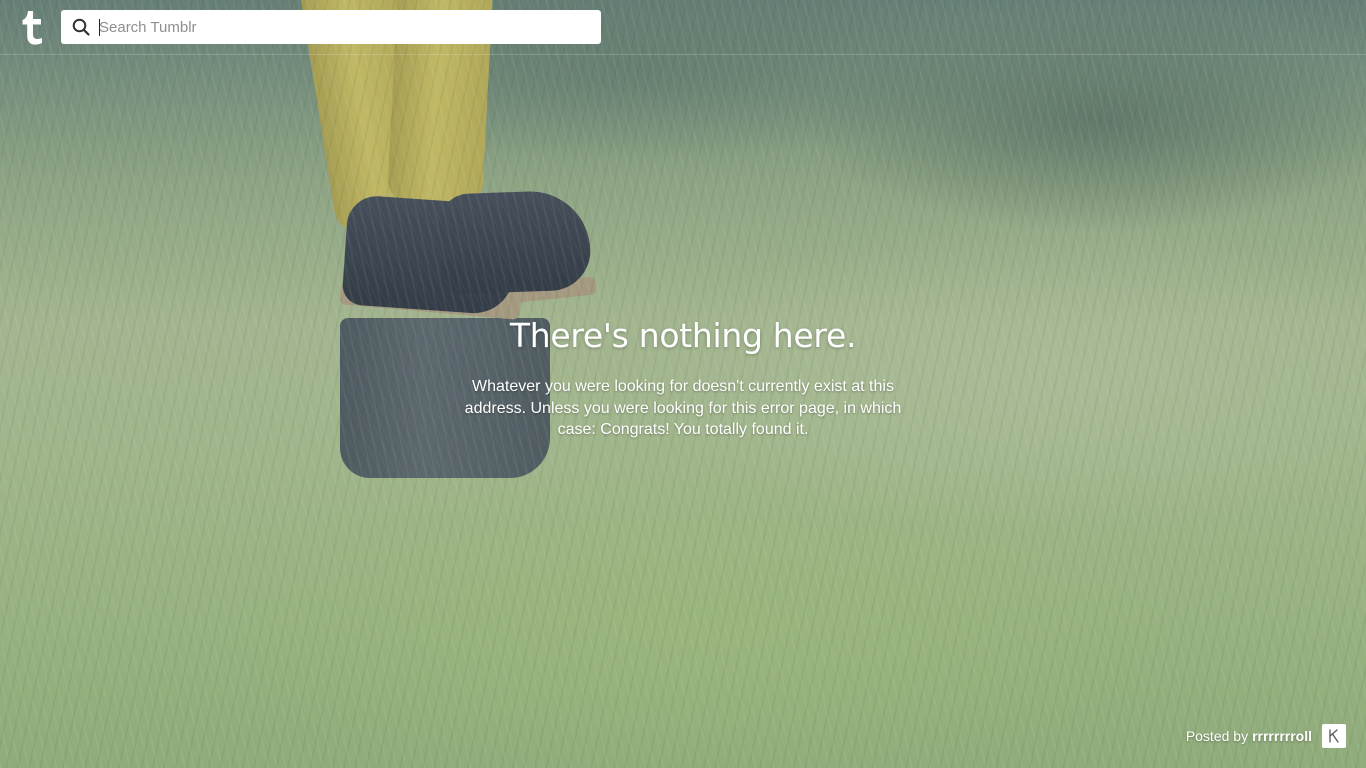 This screenshot has height=768, width=1366. I want to click on author-avatar-icon, so click(1334, 736).